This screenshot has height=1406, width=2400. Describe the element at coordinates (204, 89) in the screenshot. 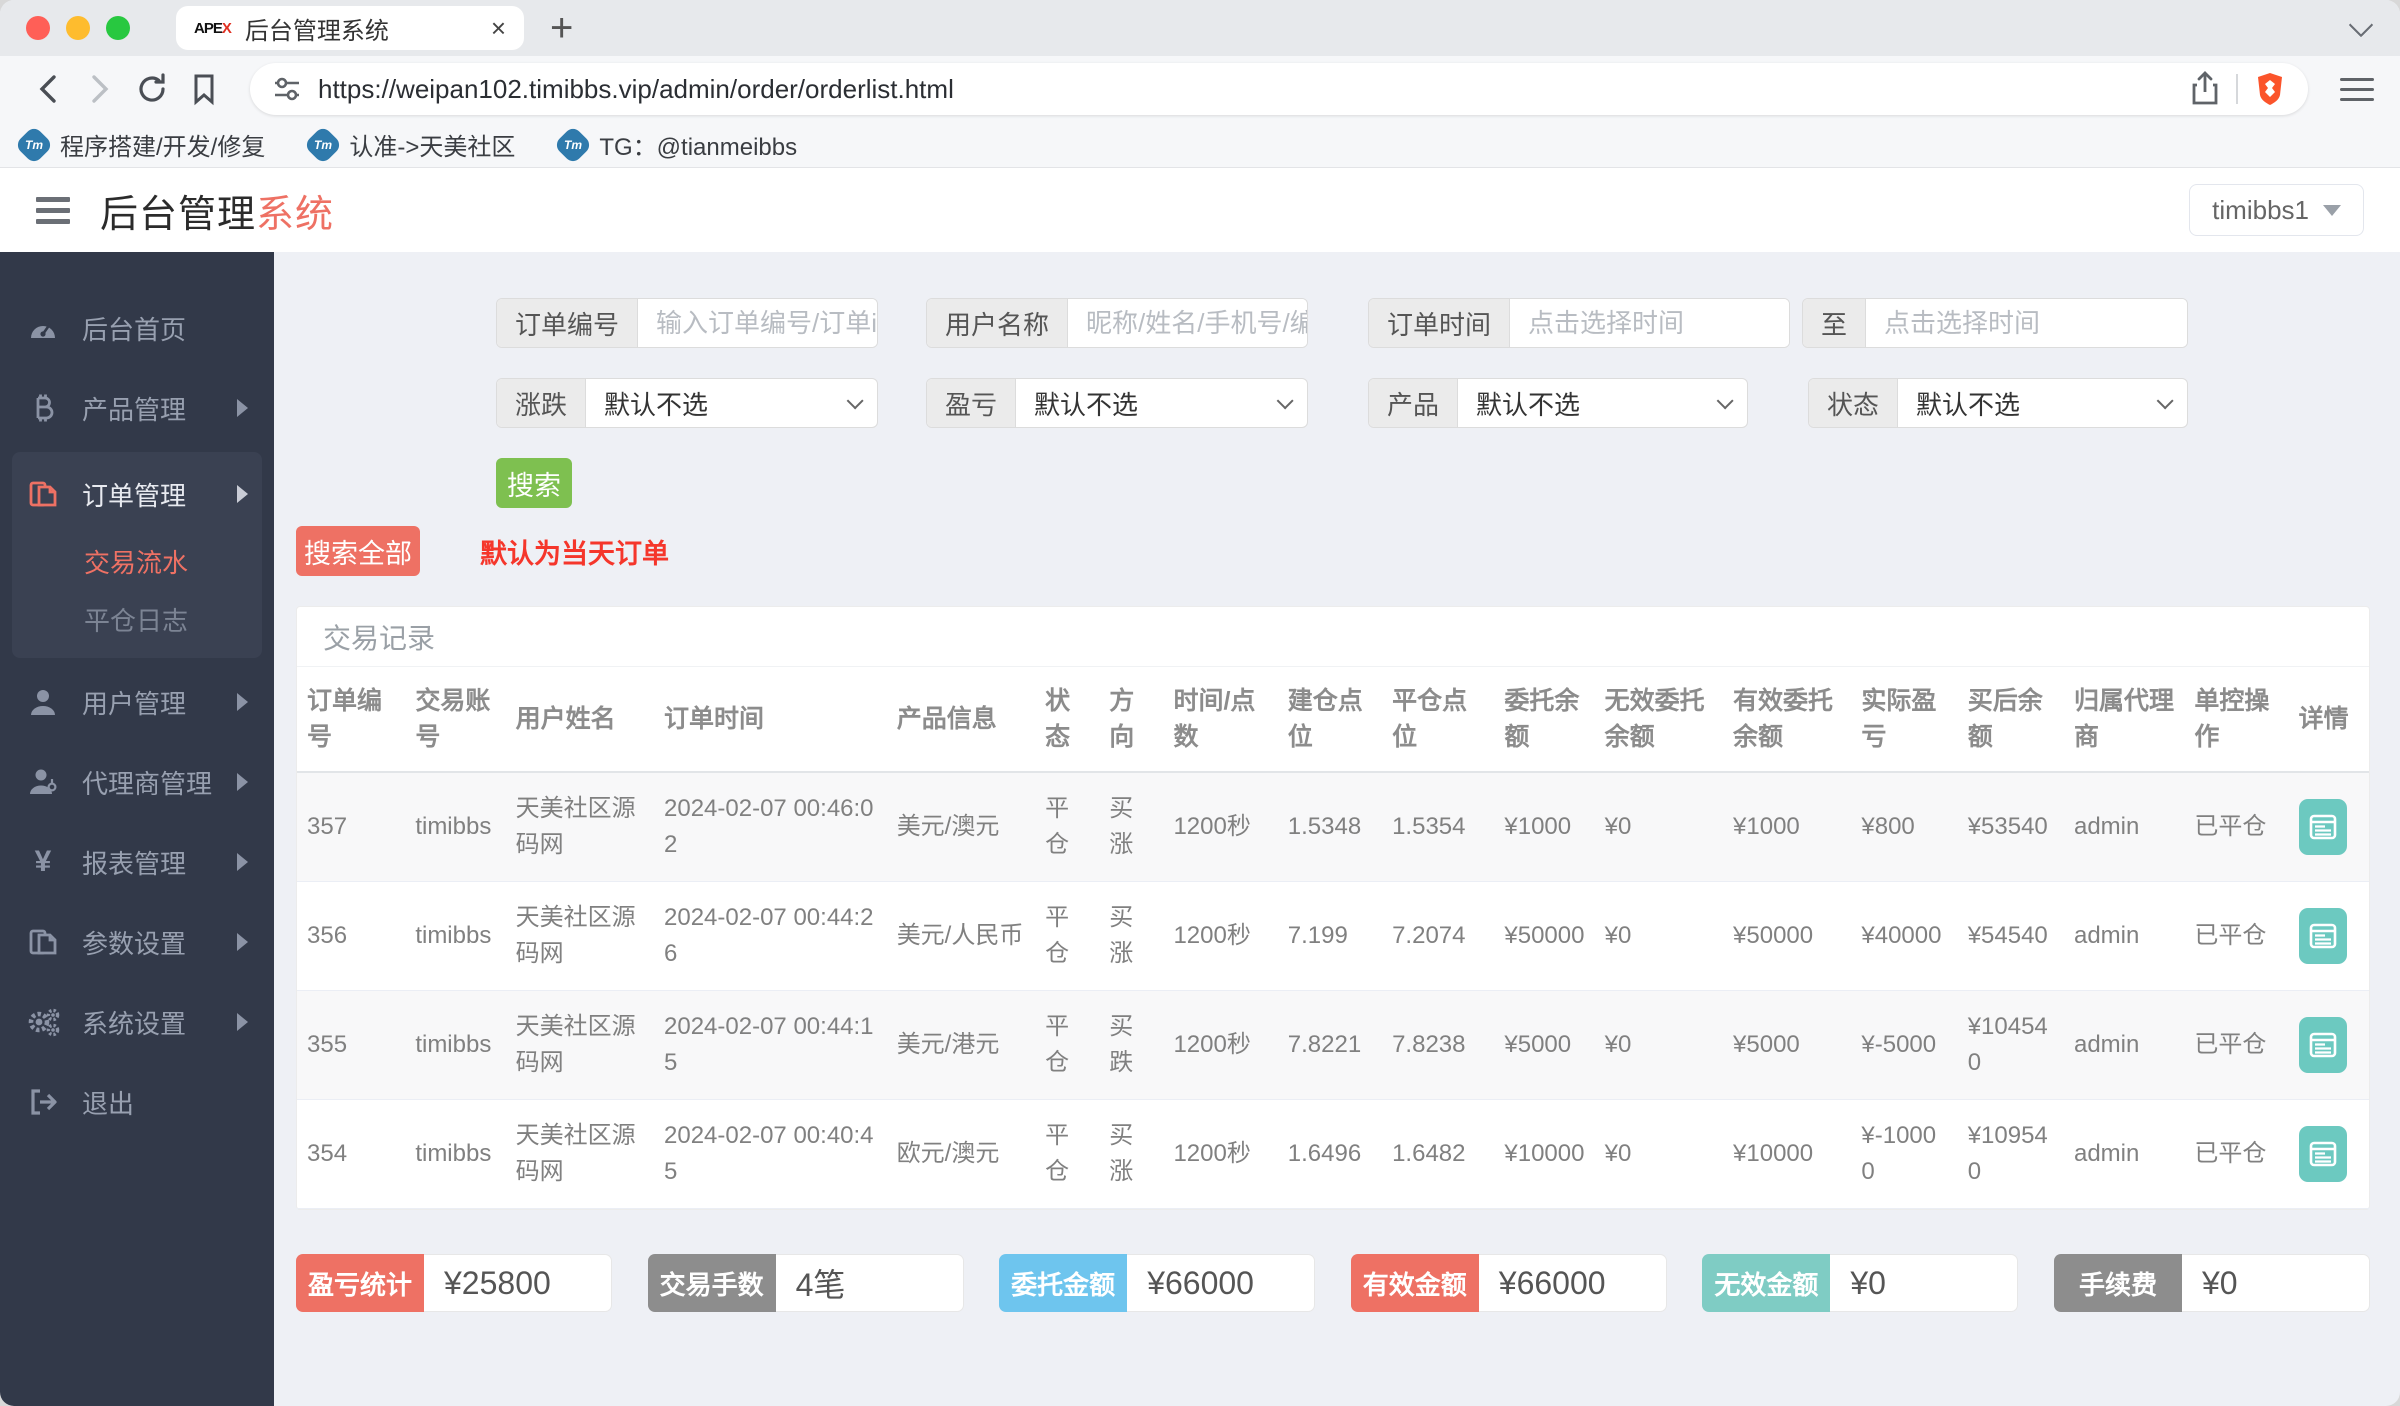

I see `bookmark-icon` at that location.